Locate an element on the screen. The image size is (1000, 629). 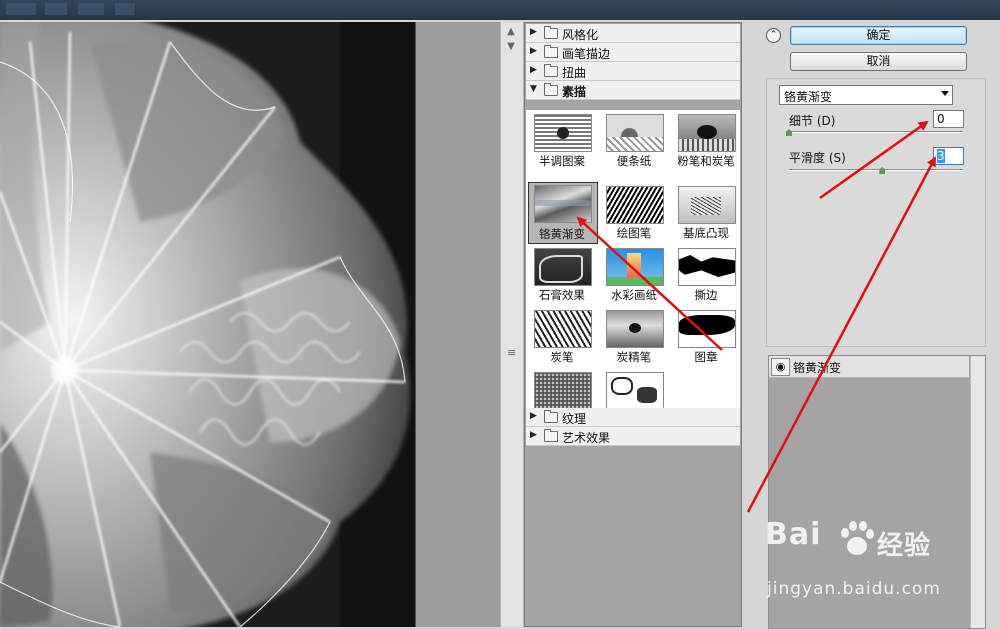
smoothness-input: 3 is located at coordinates (948, 156).